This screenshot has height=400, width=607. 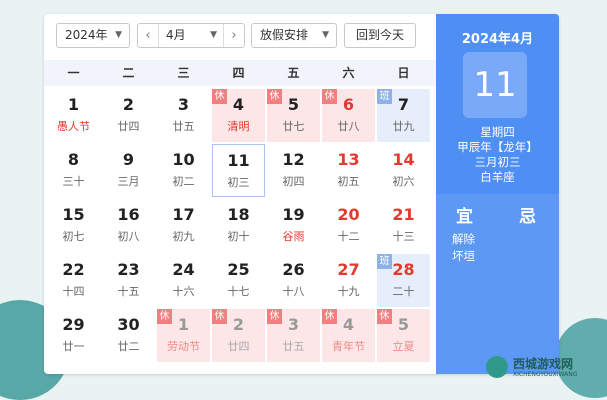 I want to click on day-cell: 27 十九, so click(x=348, y=280).